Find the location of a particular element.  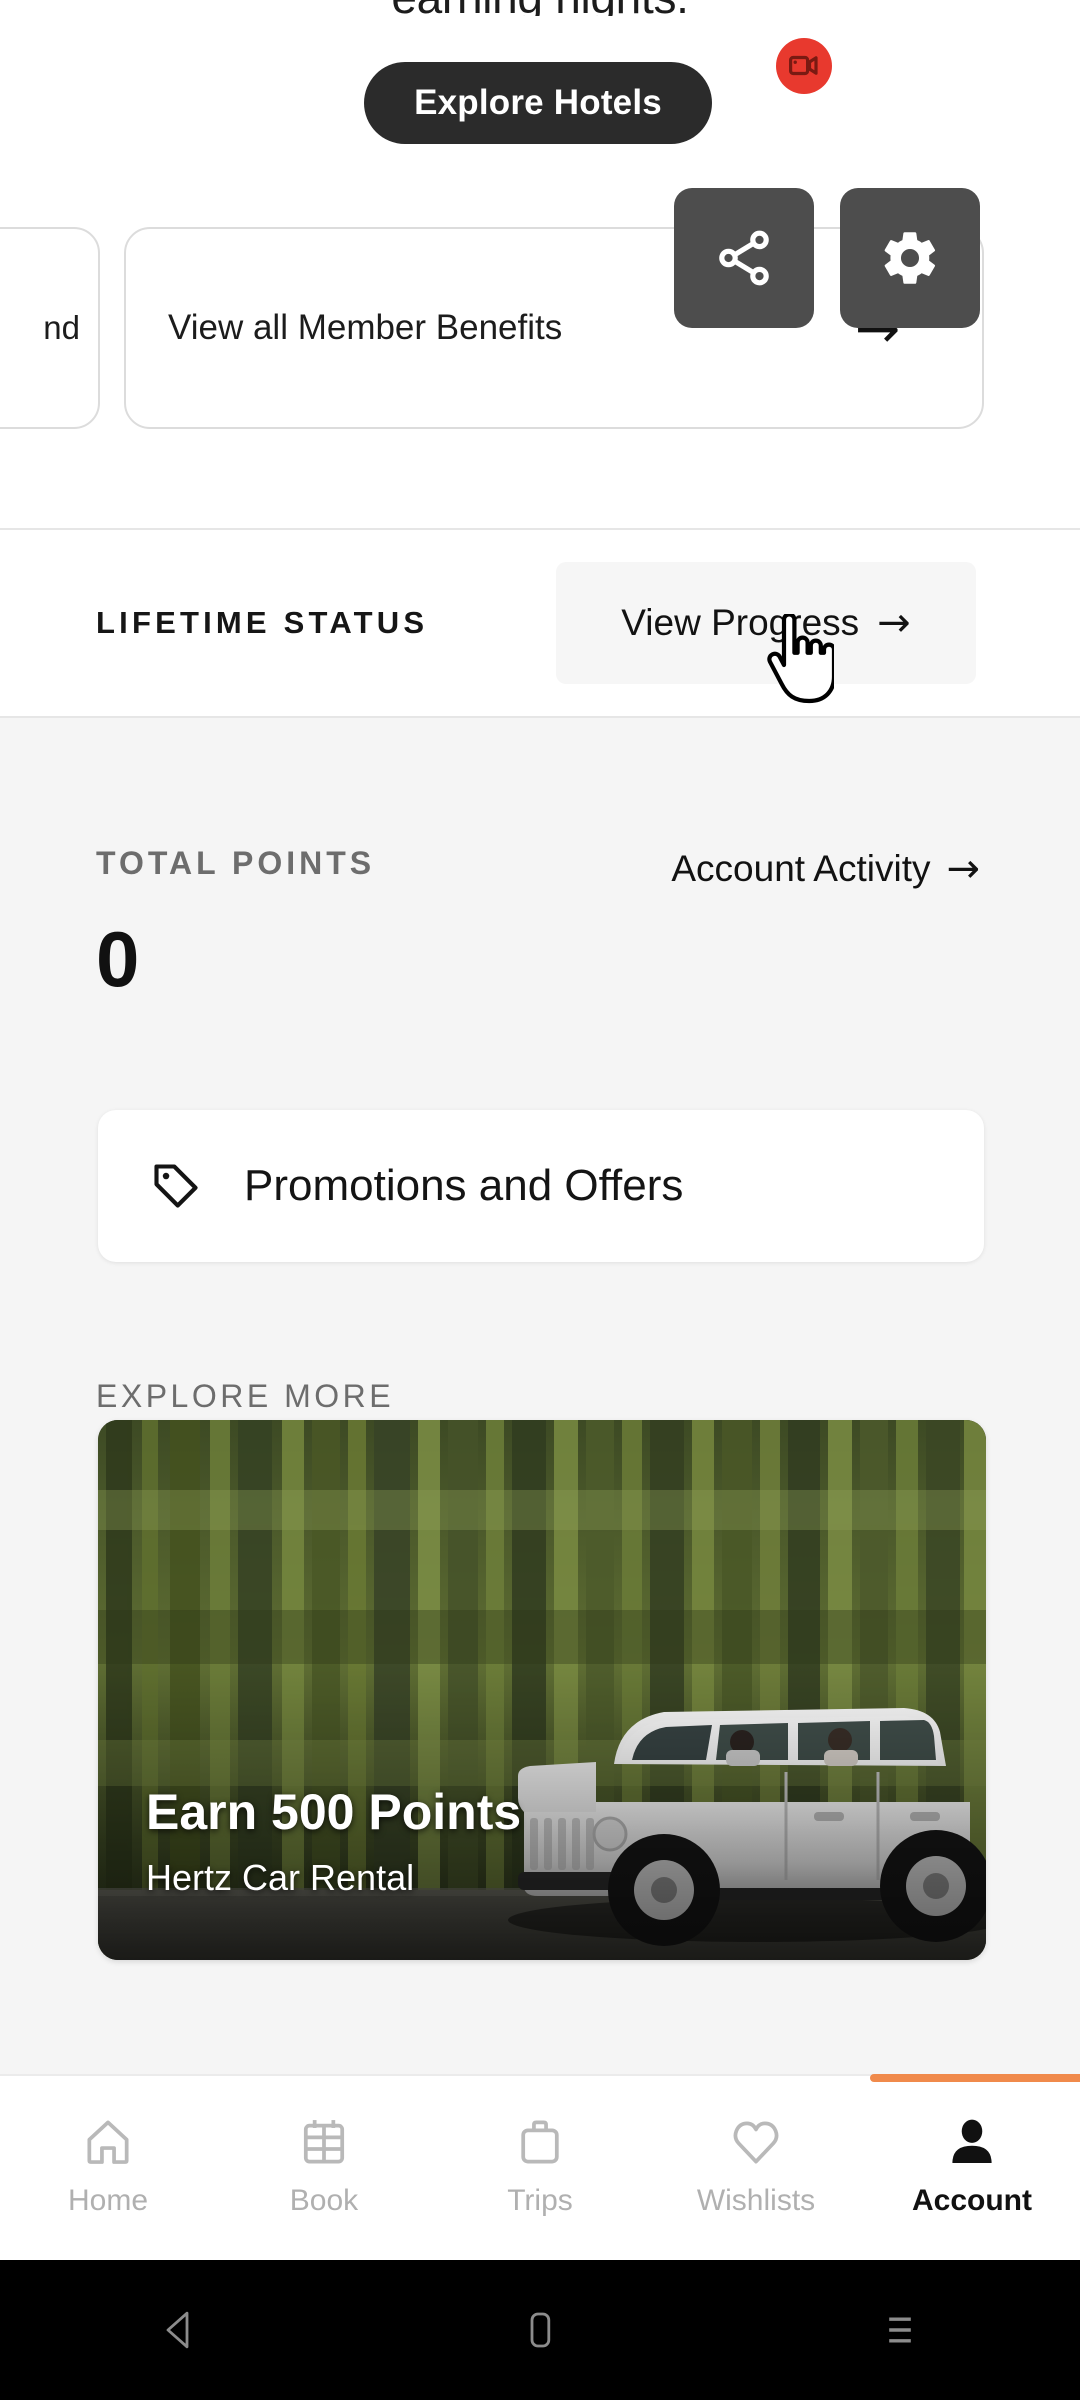

carousel-card-partial-label: nd is located at coordinates (61, 327).